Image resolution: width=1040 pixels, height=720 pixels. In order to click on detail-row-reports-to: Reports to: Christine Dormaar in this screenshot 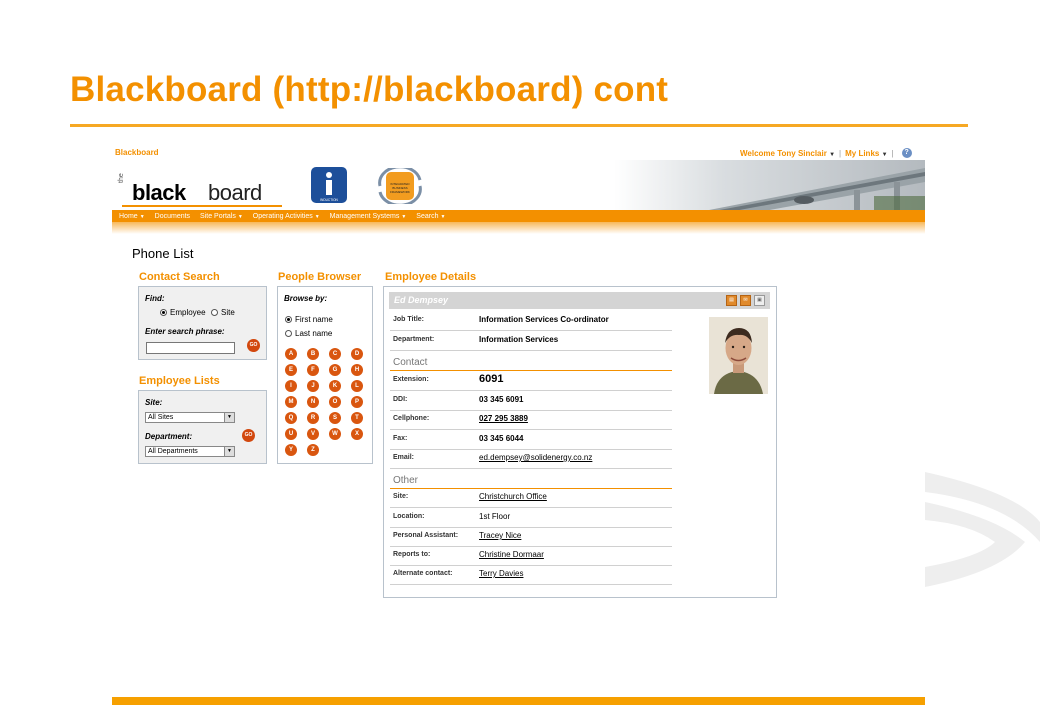, I will do `click(531, 556)`.